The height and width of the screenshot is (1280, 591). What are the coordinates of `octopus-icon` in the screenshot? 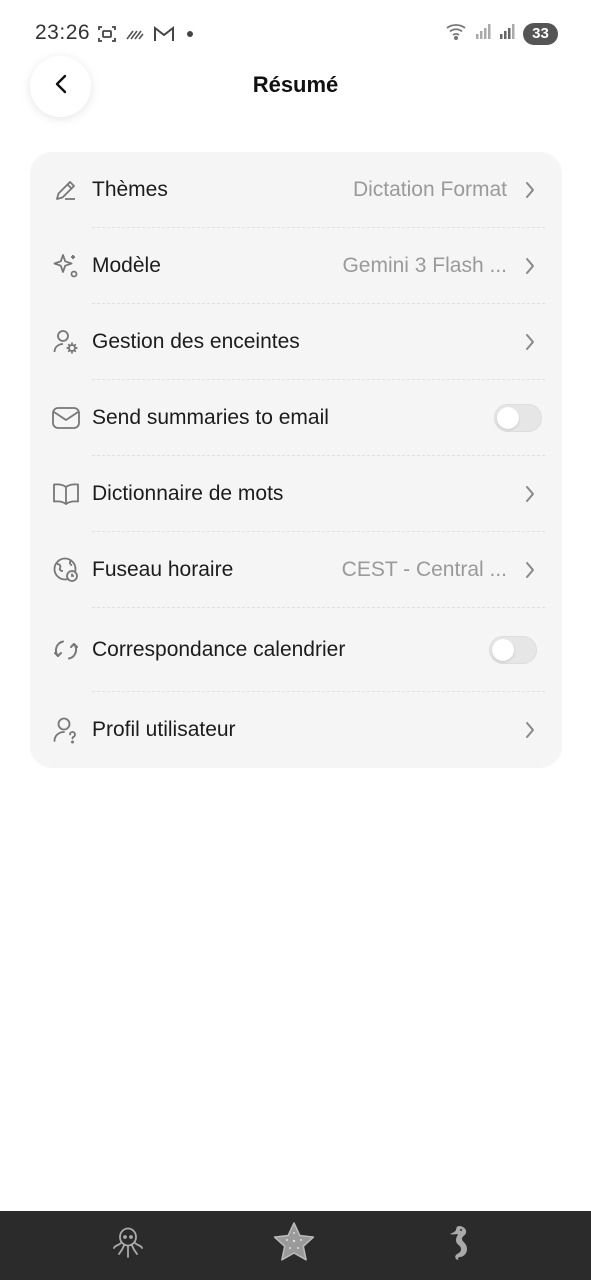 It's located at (128, 1245).